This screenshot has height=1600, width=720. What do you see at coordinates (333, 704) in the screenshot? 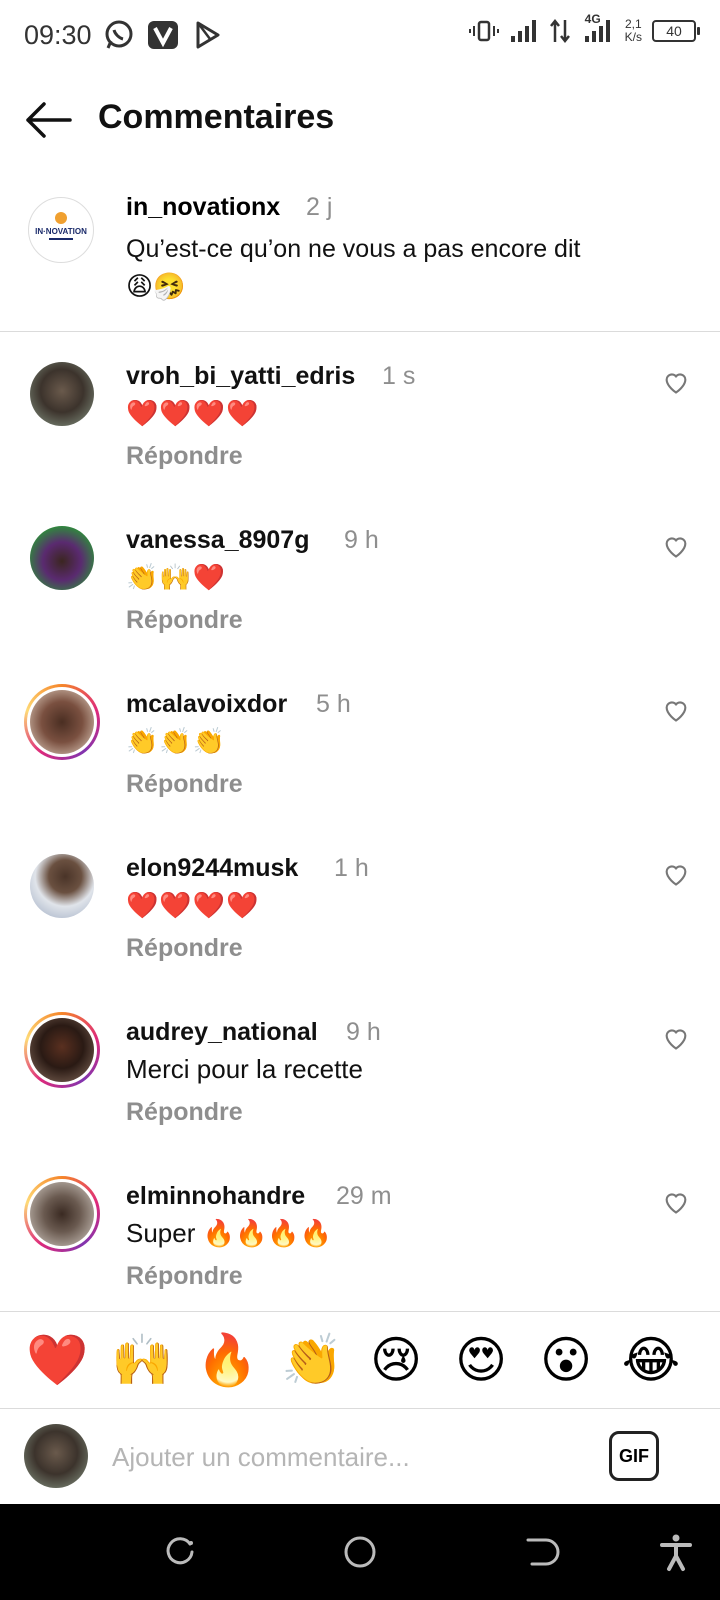
I see `comment-time: 5 h` at bounding box center [333, 704].